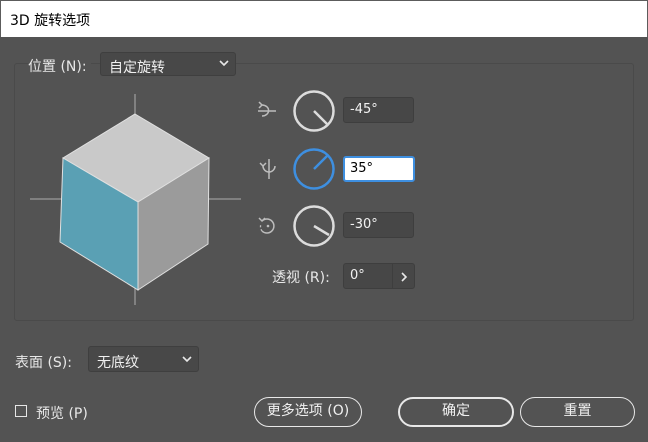 The width and height of the screenshot is (648, 442). What do you see at coordinates (62, 413) in the screenshot?
I see `preview-label: 预览 (P)` at bounding box center [62, 413].